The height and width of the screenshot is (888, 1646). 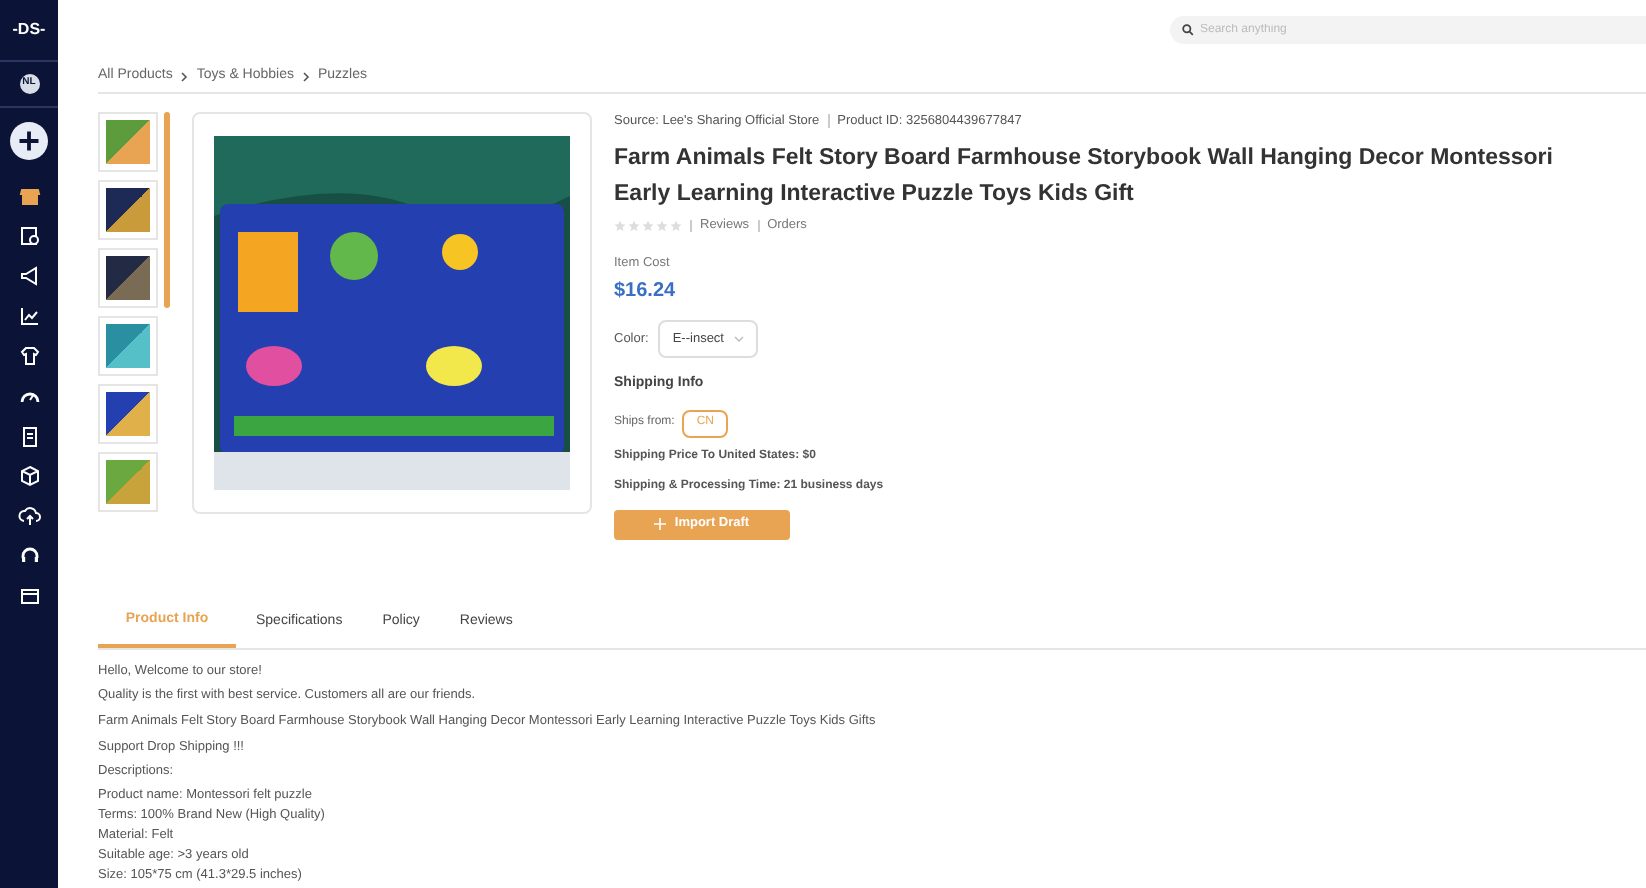 What do you see at coordinates (1084, 176) in the screenshot?
I see `product-title: Farm Animals Felt Story Board Farmhouse Storybook Wall Hanging Decor Montessori Early Learning Interactive Puzzle Toys Kids Gift` at bounding box center [1084, 176].